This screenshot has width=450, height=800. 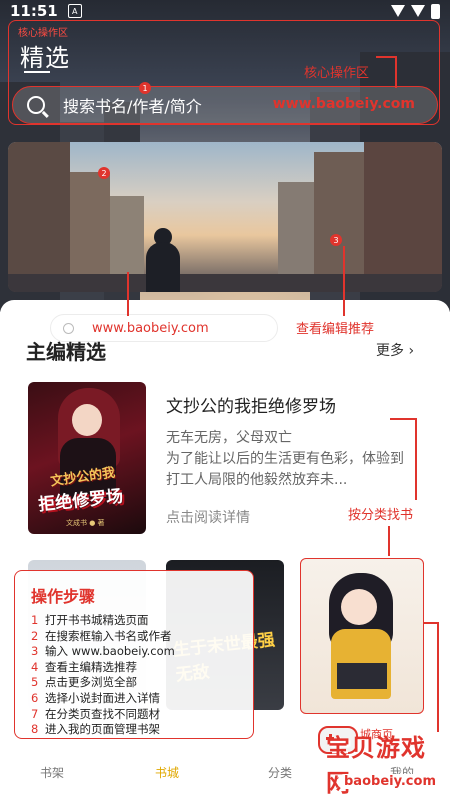 What do you see at coordinates (90, 620) in the screenshot?
I see `step-item: 1 打开书书城精选页面` at bounding box center [90, 620].